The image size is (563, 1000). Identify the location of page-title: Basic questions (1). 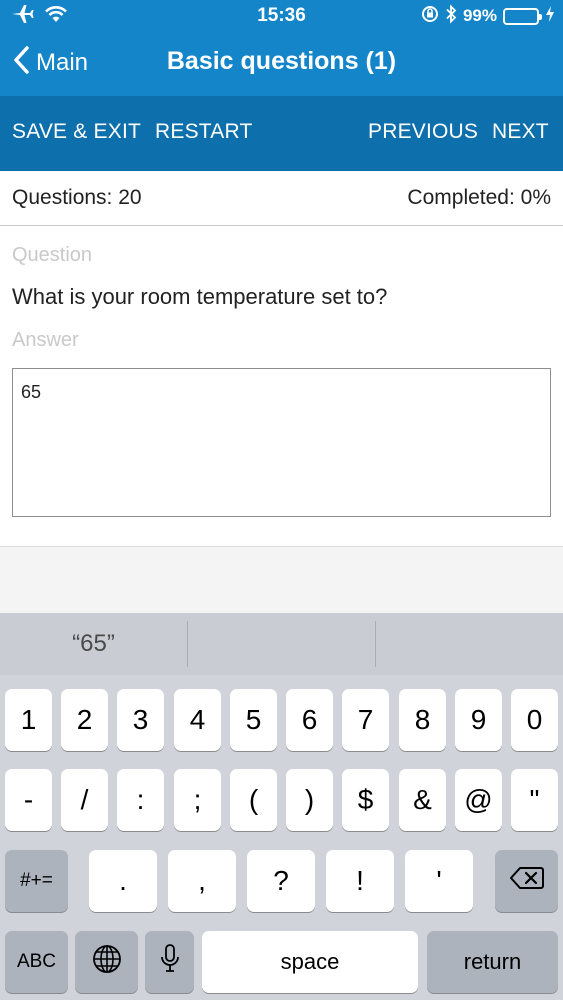
(281, 61).